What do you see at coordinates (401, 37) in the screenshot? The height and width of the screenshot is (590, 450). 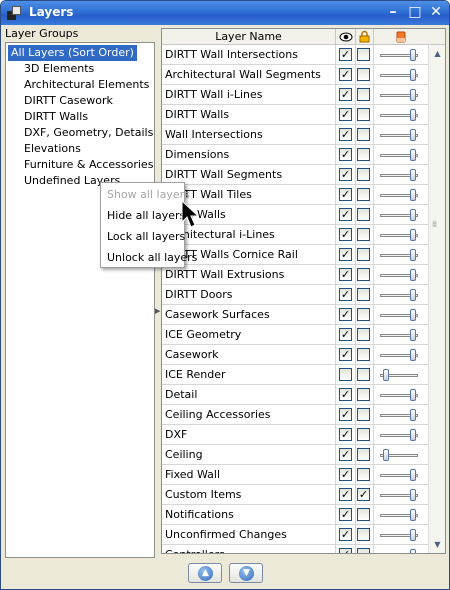 I see `eraser-icon` at bounding box center [401, 37].